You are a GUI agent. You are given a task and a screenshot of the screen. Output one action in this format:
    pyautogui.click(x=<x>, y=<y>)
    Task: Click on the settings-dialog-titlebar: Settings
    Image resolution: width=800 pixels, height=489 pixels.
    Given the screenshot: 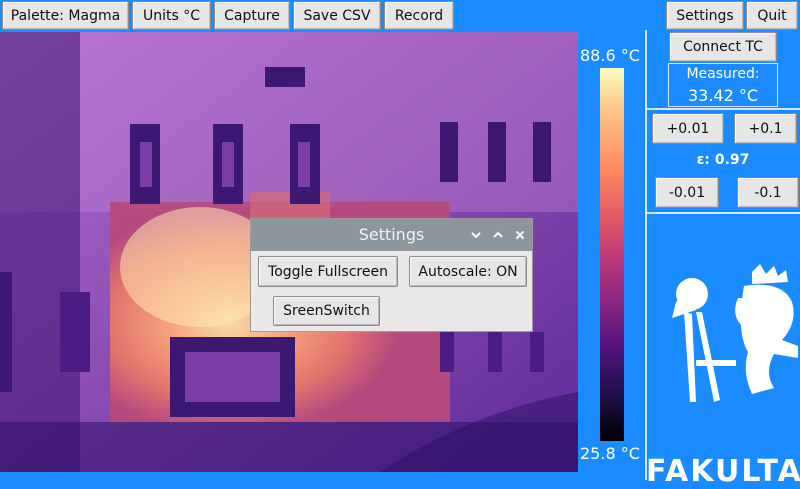 What is the action you would take?
    pyautogui.click(x=391, y=235)
    